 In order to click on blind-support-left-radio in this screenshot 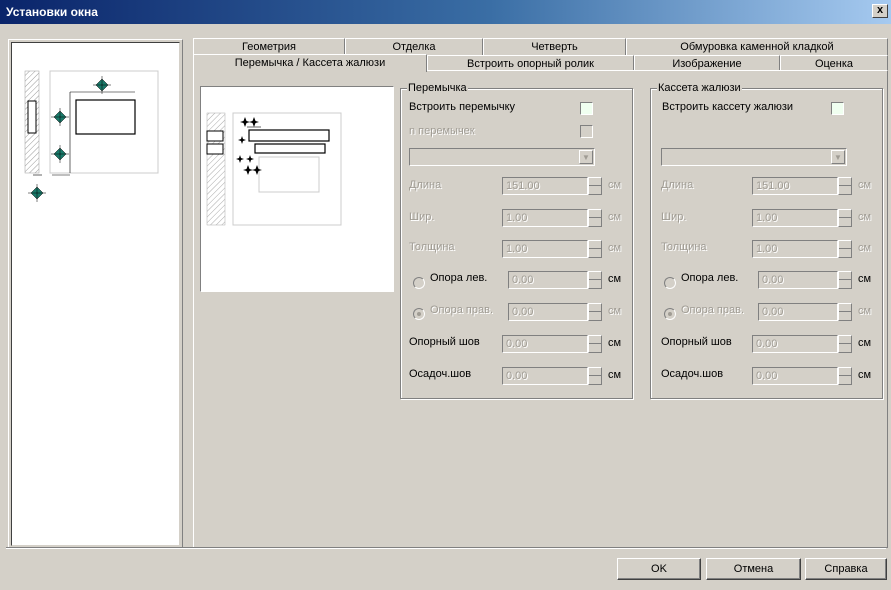, I will do `click(670, 283)`.